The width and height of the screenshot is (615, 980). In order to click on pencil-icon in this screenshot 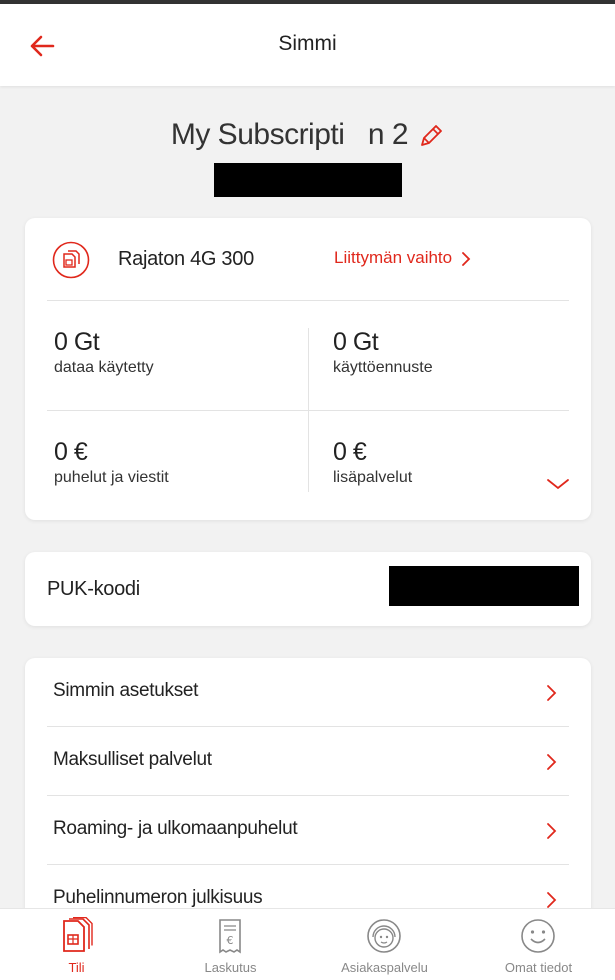, I will do `click(432, 135)`.